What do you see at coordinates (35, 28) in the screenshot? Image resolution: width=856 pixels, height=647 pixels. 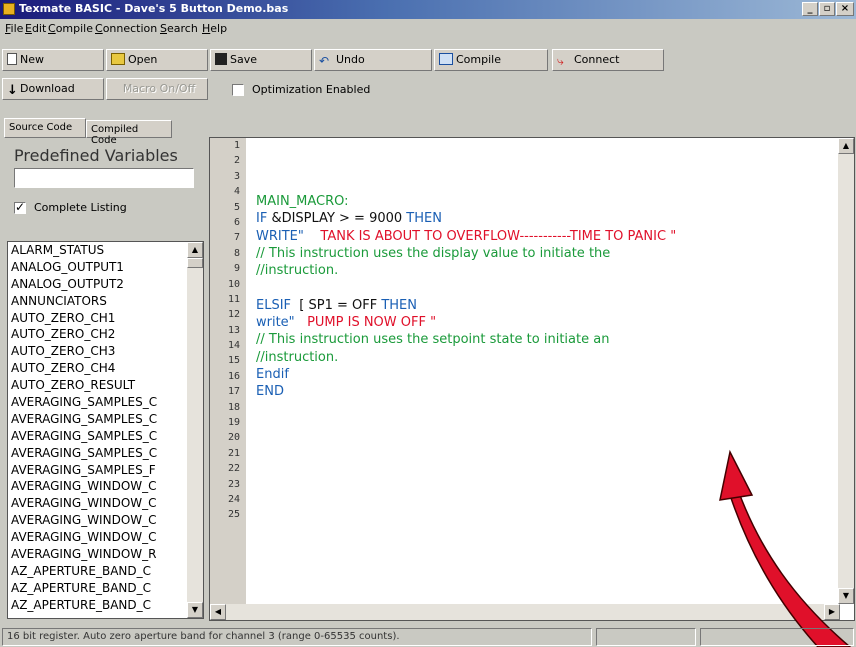 I see `menu-edit: Edit` at bounding box center [35, 28].